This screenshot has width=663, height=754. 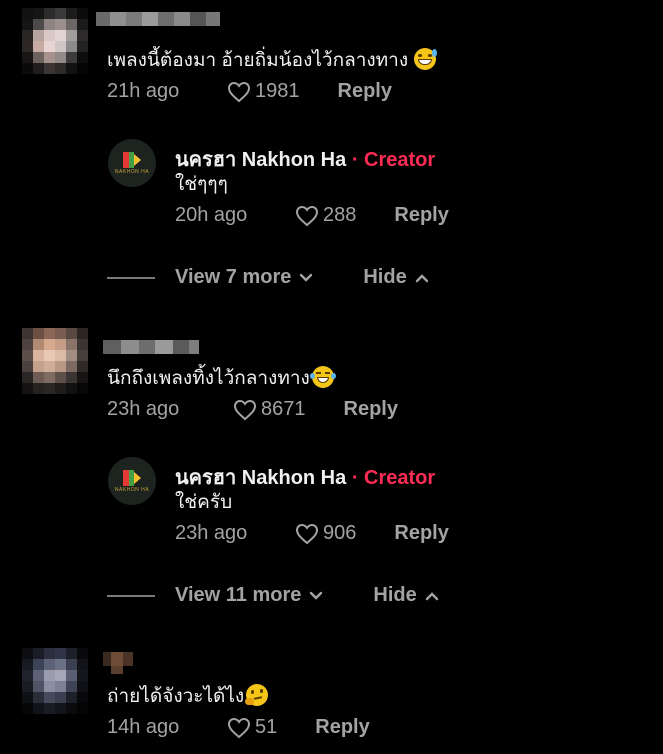 I want to click on like-button: 906, so click(x=325, y=533).